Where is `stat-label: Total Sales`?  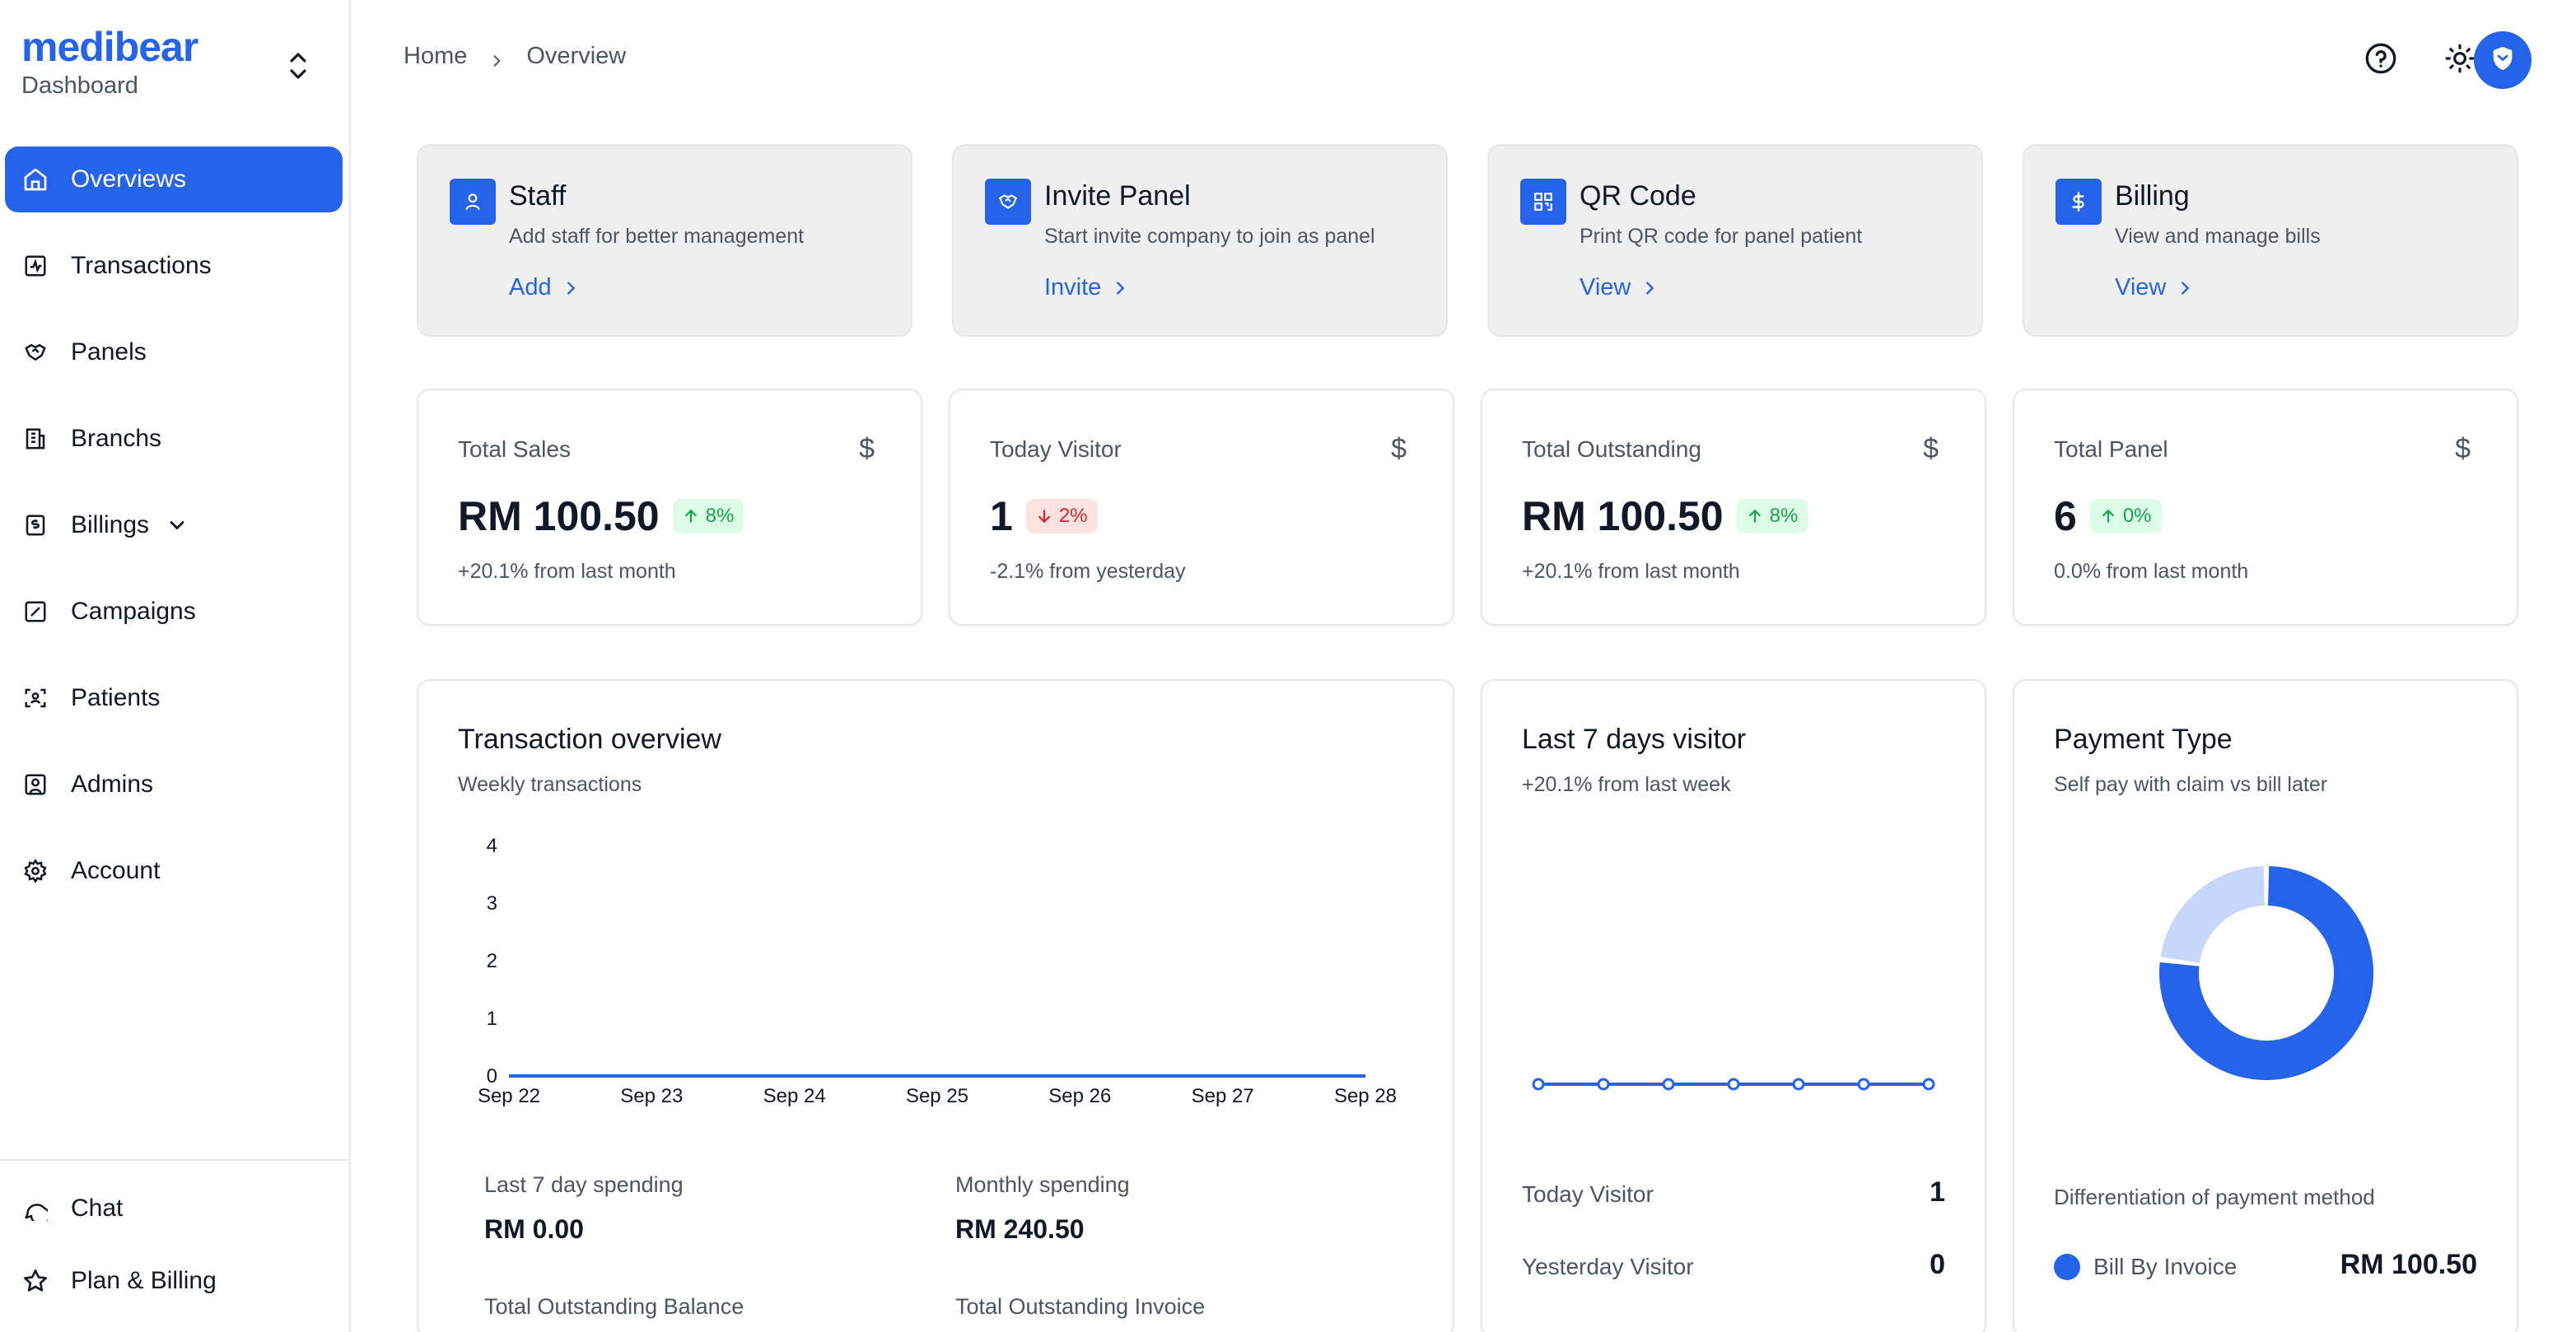 stat-label: Total Sales is located at coordinates (514, 449).